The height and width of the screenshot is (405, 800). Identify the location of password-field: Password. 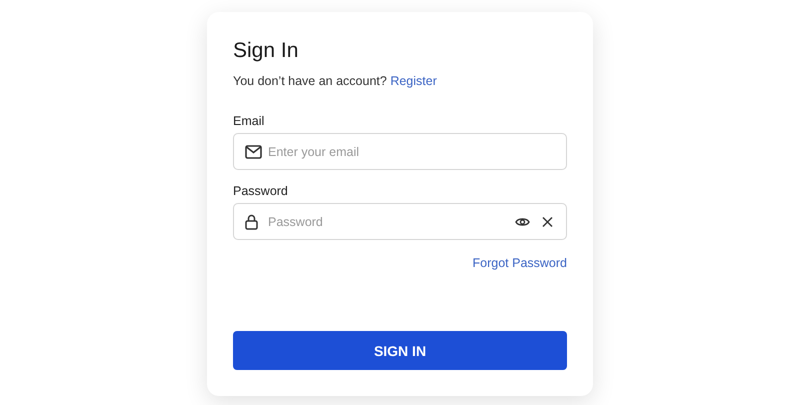
(400, 221).